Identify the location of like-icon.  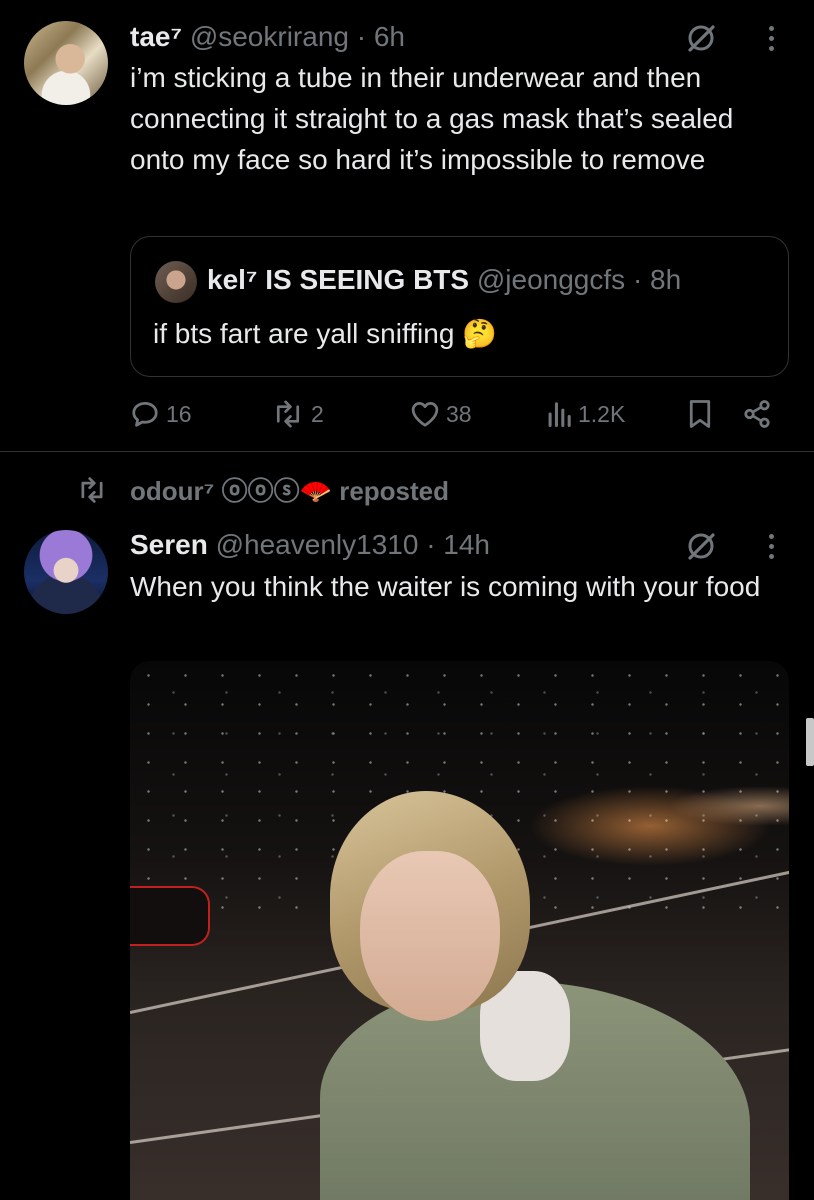
(425, 414).